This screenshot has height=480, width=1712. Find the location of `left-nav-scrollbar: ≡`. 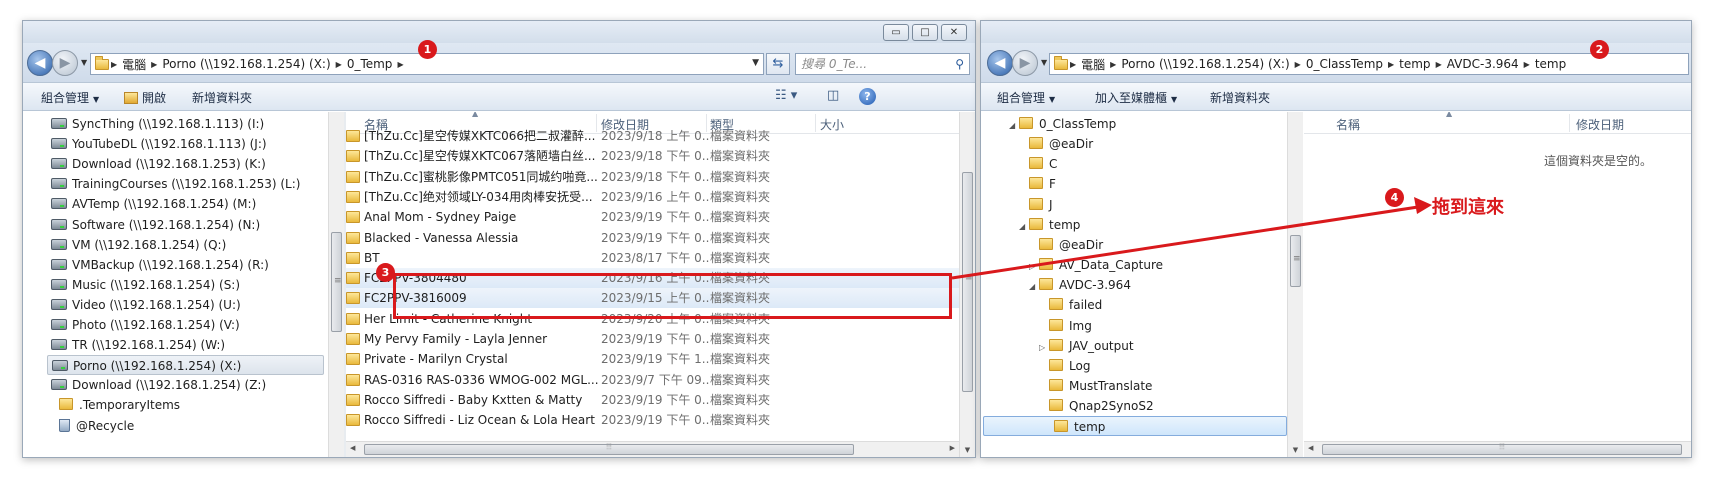

left-nav-scrollbar: ≡ is located at coordinates (336, 284).